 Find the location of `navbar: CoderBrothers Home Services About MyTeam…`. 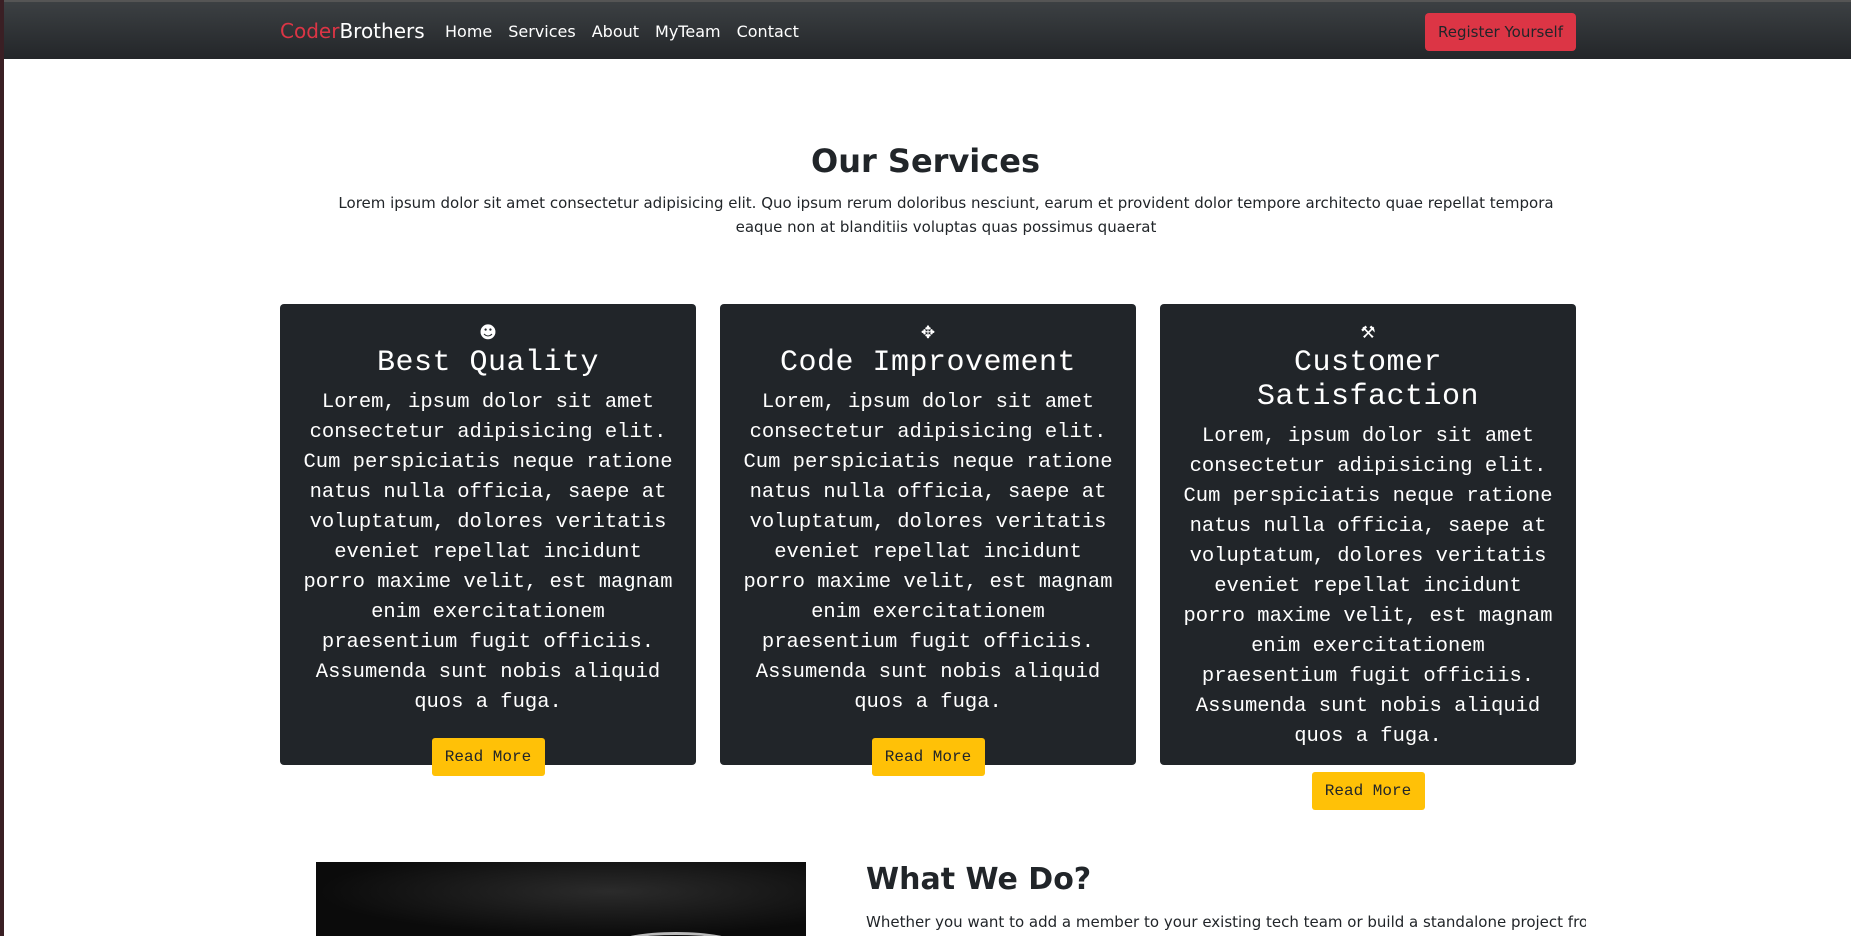

navbar: CoderBrothers Home Services About MyTeam… is located at coordinates (927, 29).